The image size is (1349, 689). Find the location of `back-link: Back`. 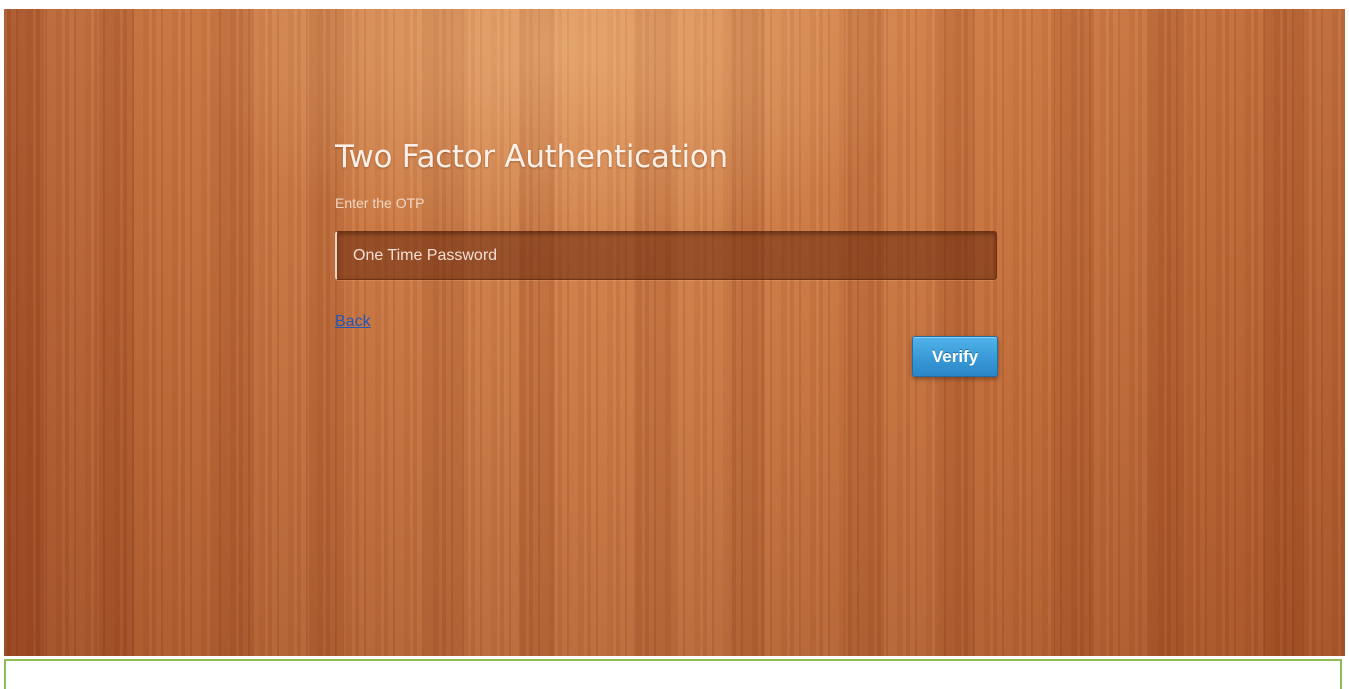

back-link: Back is located at coordinates (353, 322).